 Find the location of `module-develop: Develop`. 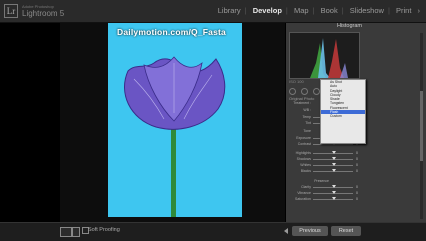

module-develop: Develop is located at coordinates (267, 10).